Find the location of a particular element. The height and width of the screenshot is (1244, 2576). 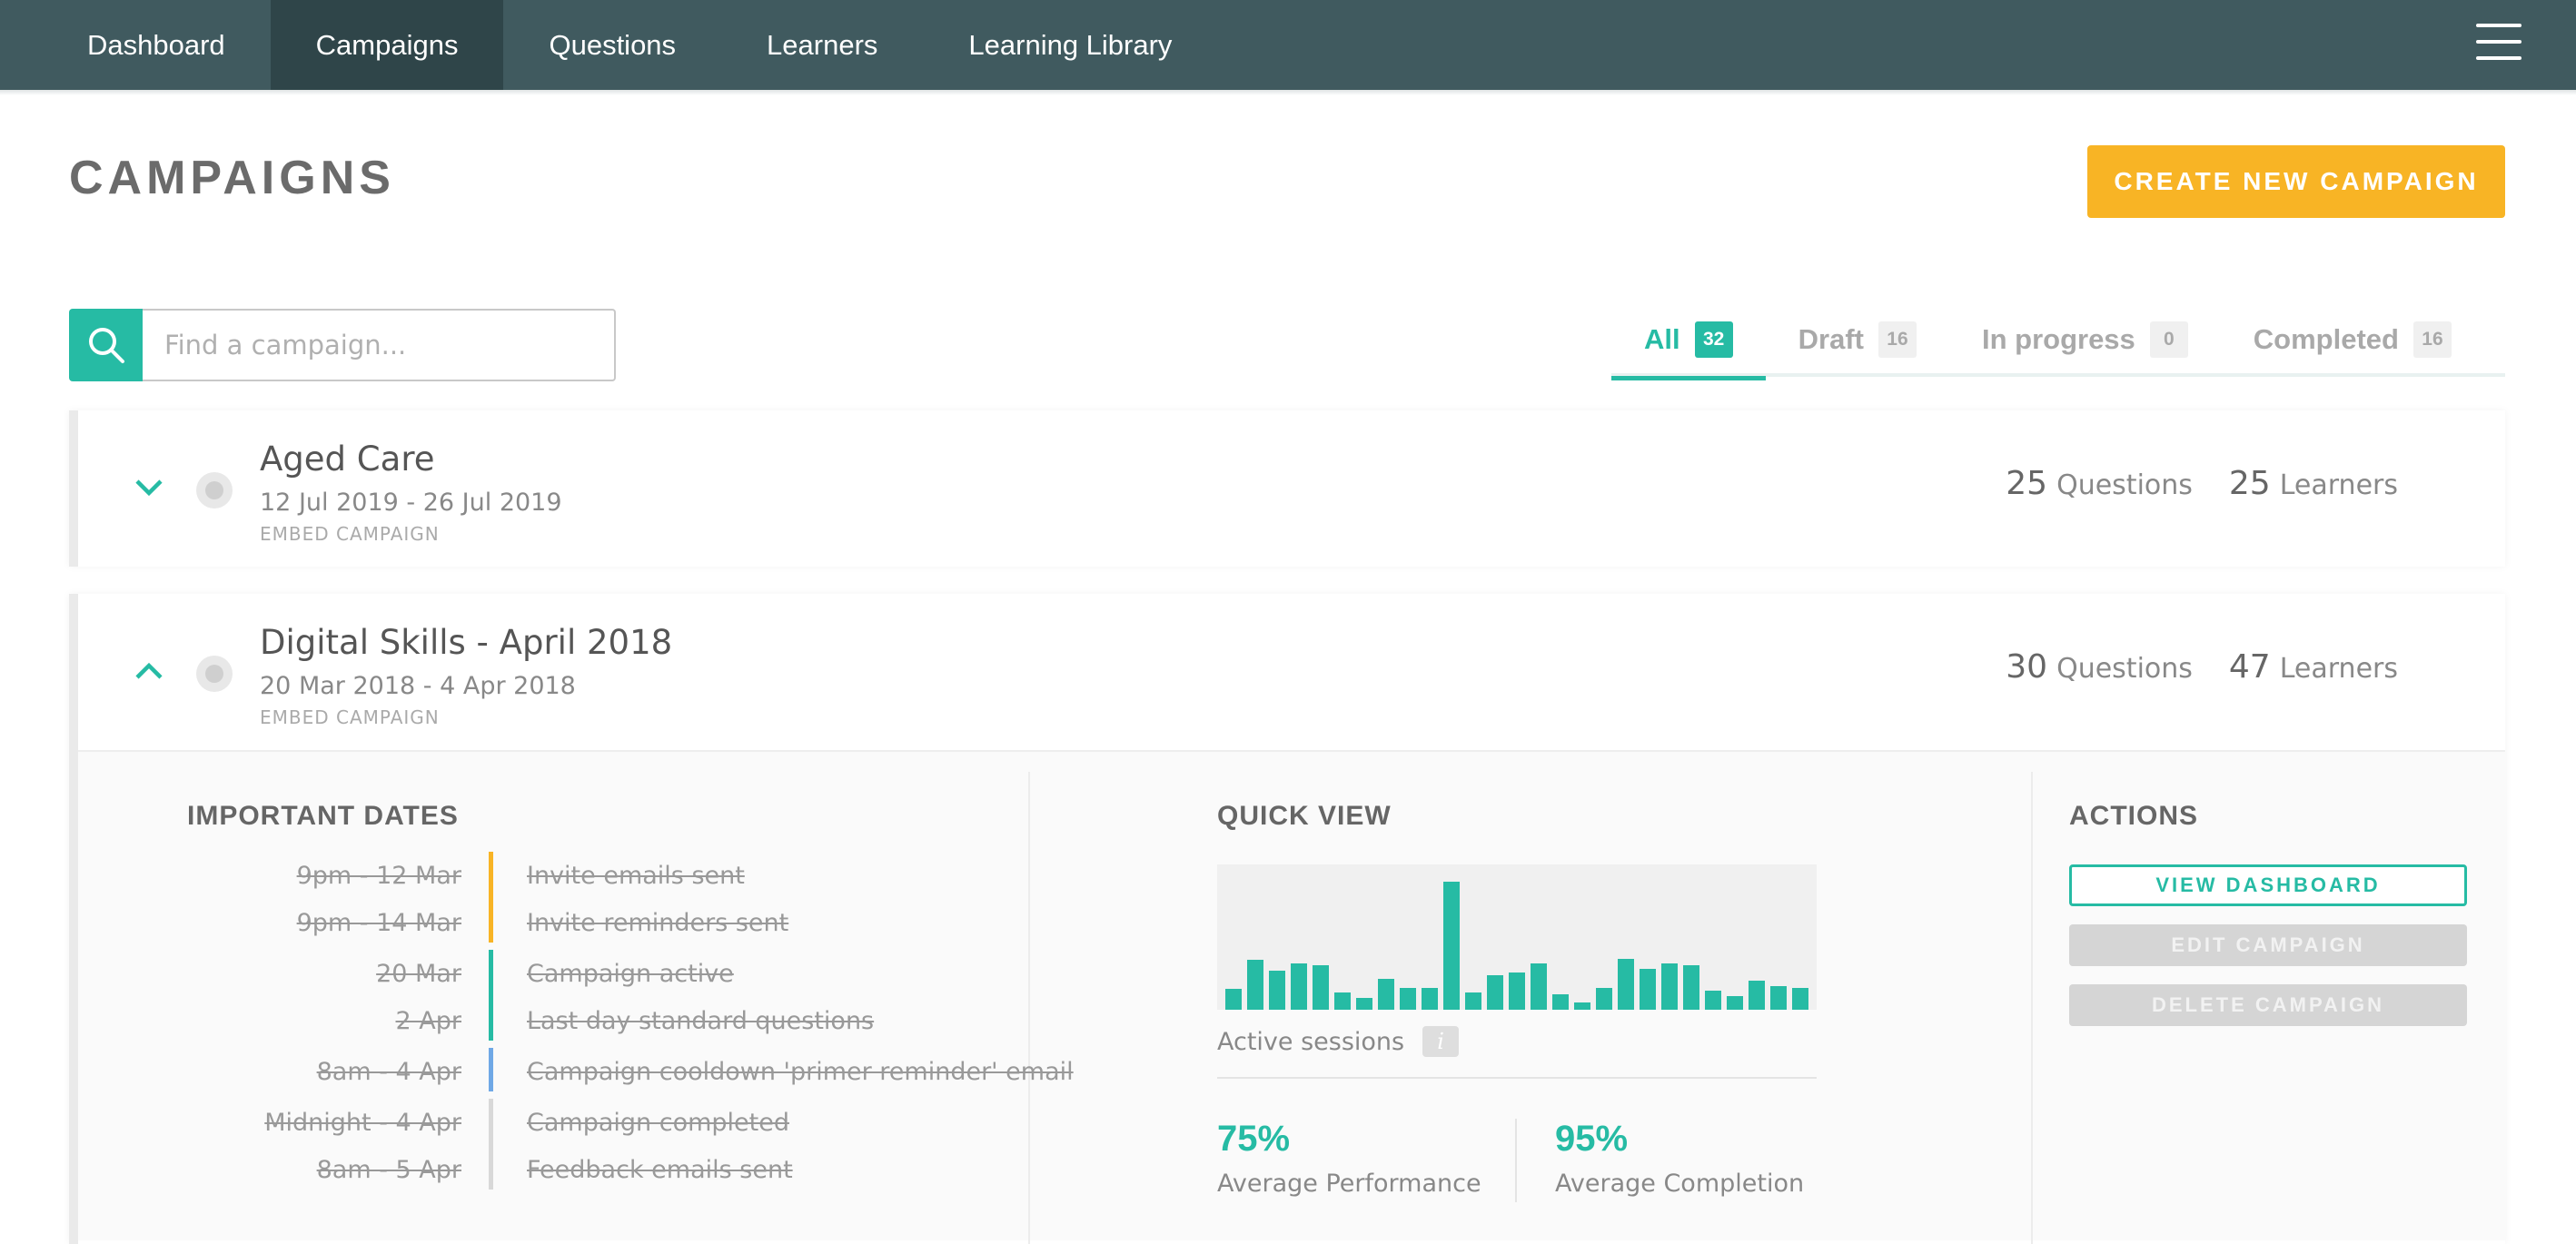

questions-count: 25 is located at coordinates (2027, 483).